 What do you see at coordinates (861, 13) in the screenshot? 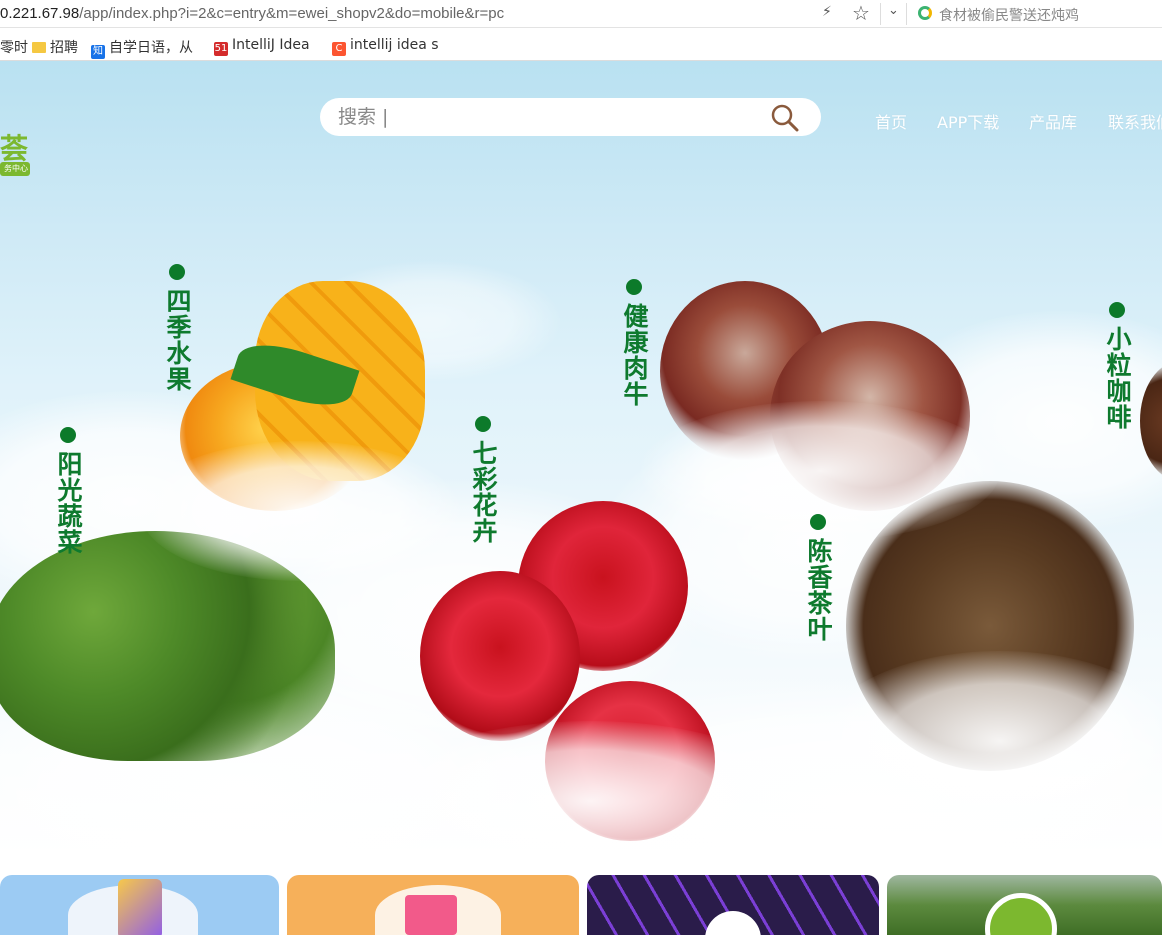
I see `star-icon: ☆` at bounding box center [861, 13].